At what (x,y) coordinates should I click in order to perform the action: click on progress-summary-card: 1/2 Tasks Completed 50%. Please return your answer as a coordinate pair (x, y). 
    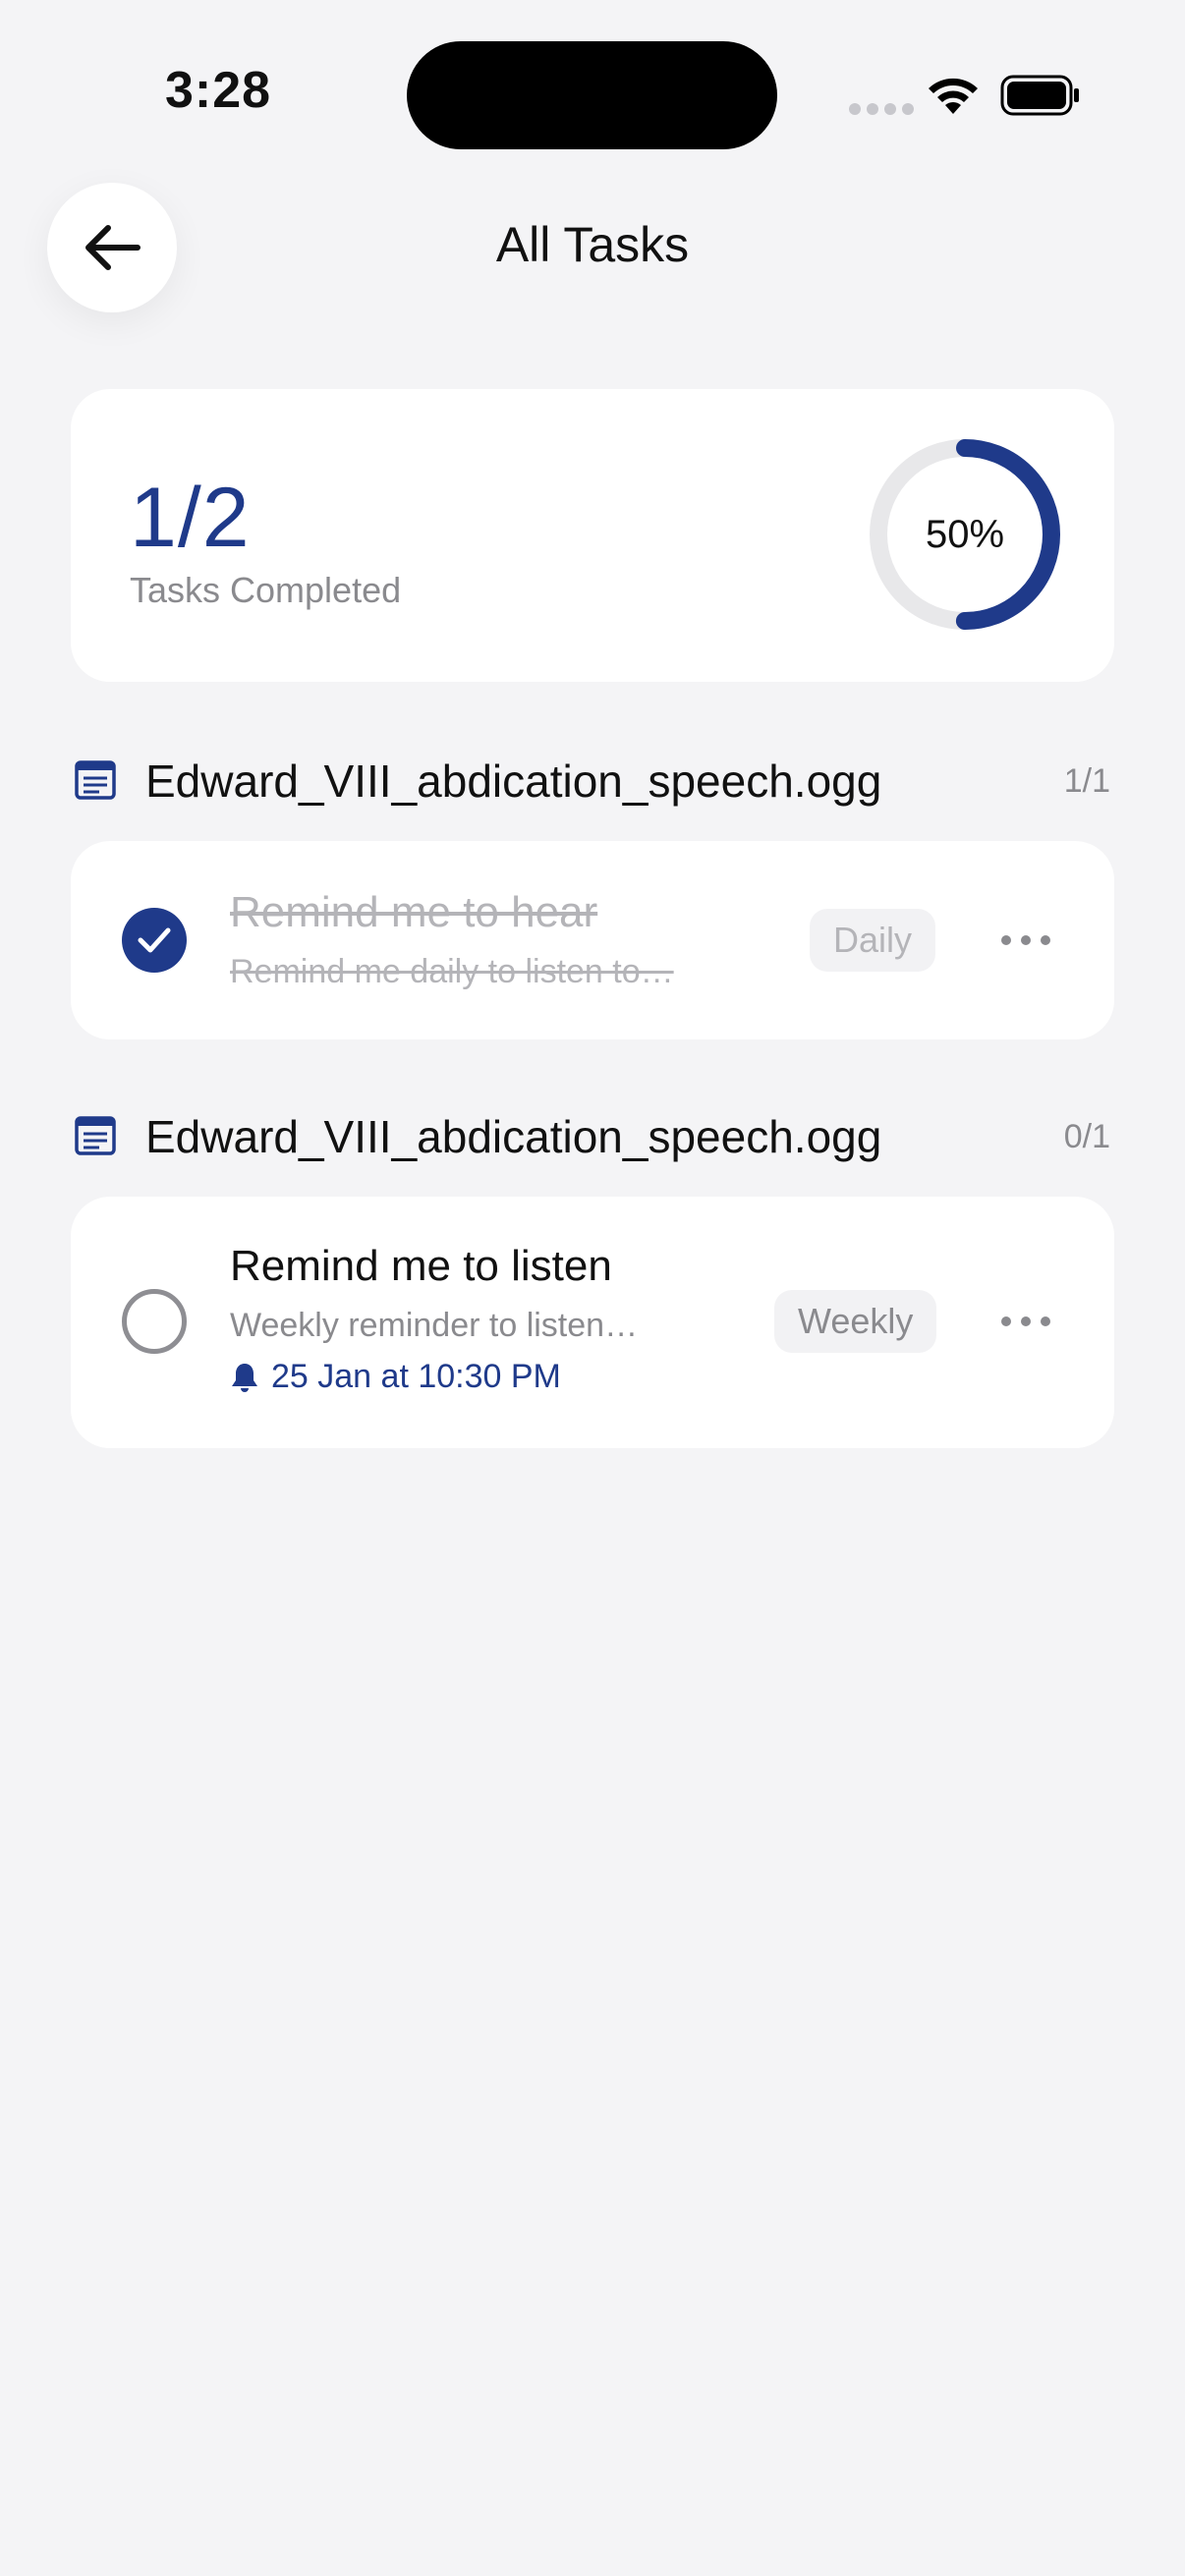
    Looking at the image, I should click on (592, 535).